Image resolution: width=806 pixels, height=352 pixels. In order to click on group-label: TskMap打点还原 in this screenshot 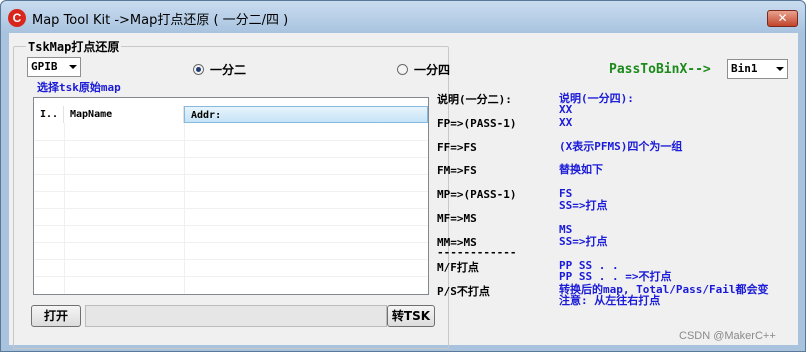, I will do `click(74, 46)`.